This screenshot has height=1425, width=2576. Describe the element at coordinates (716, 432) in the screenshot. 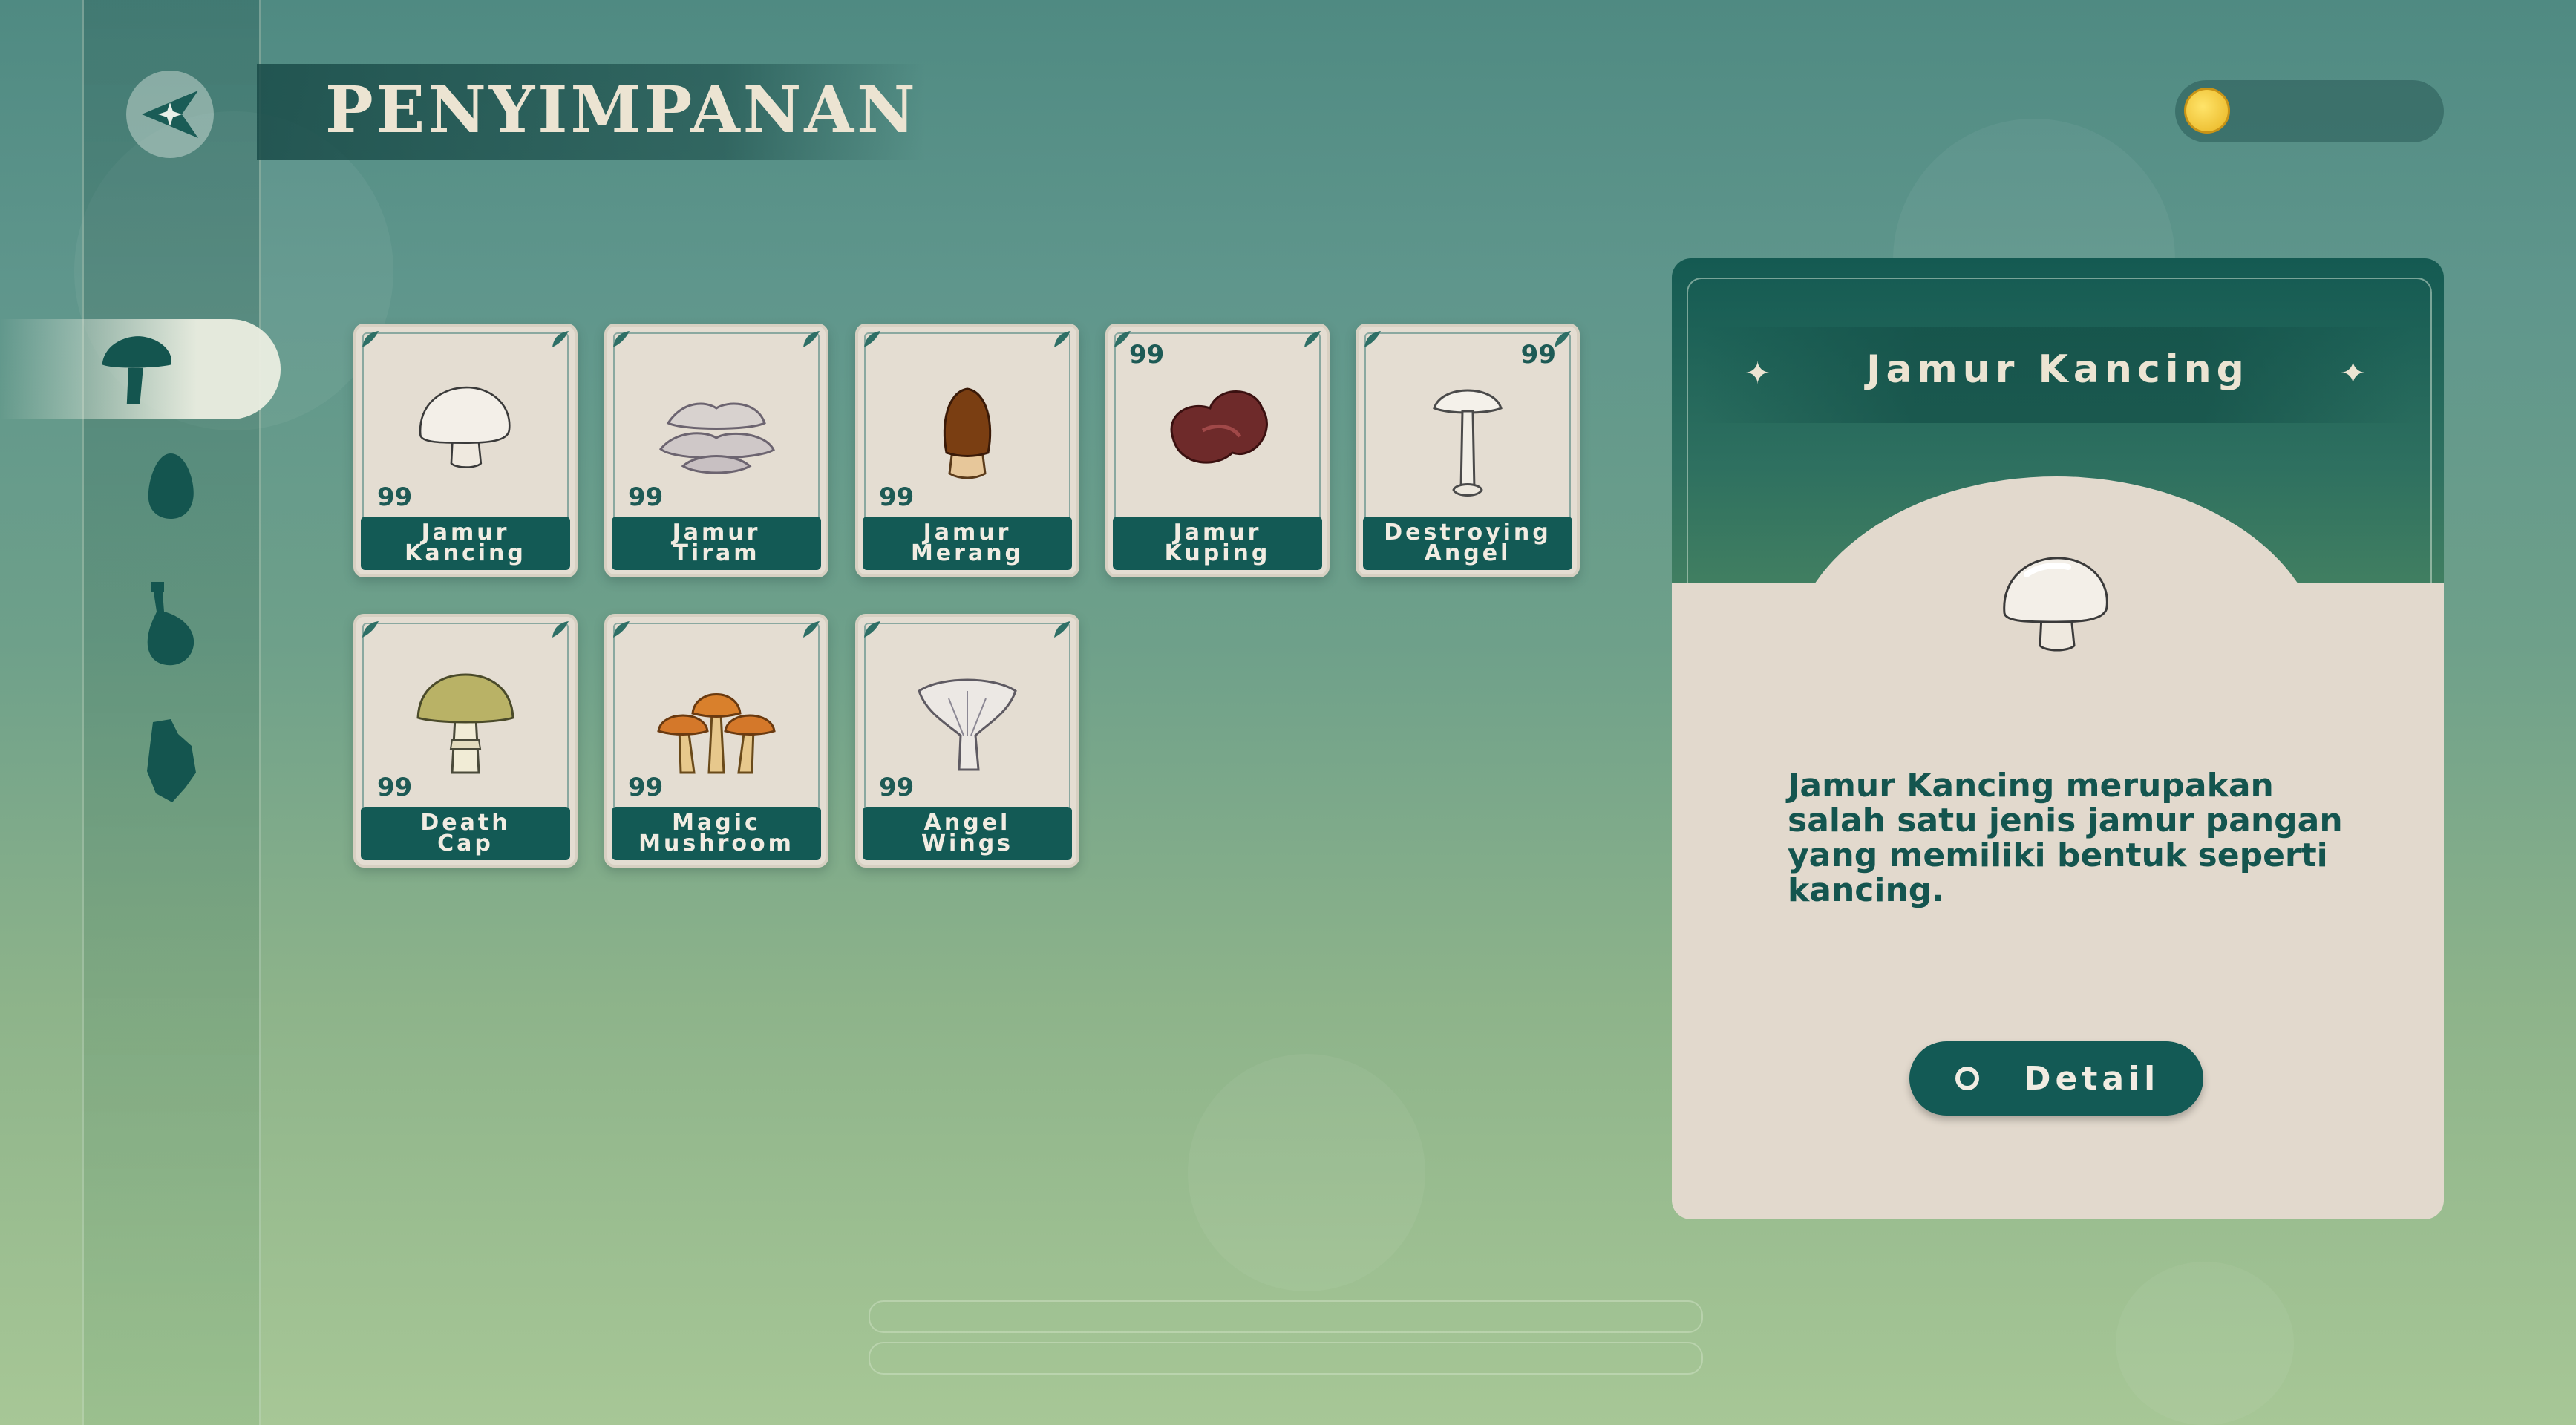

I see `oyster-mushroom-icon` at that location.